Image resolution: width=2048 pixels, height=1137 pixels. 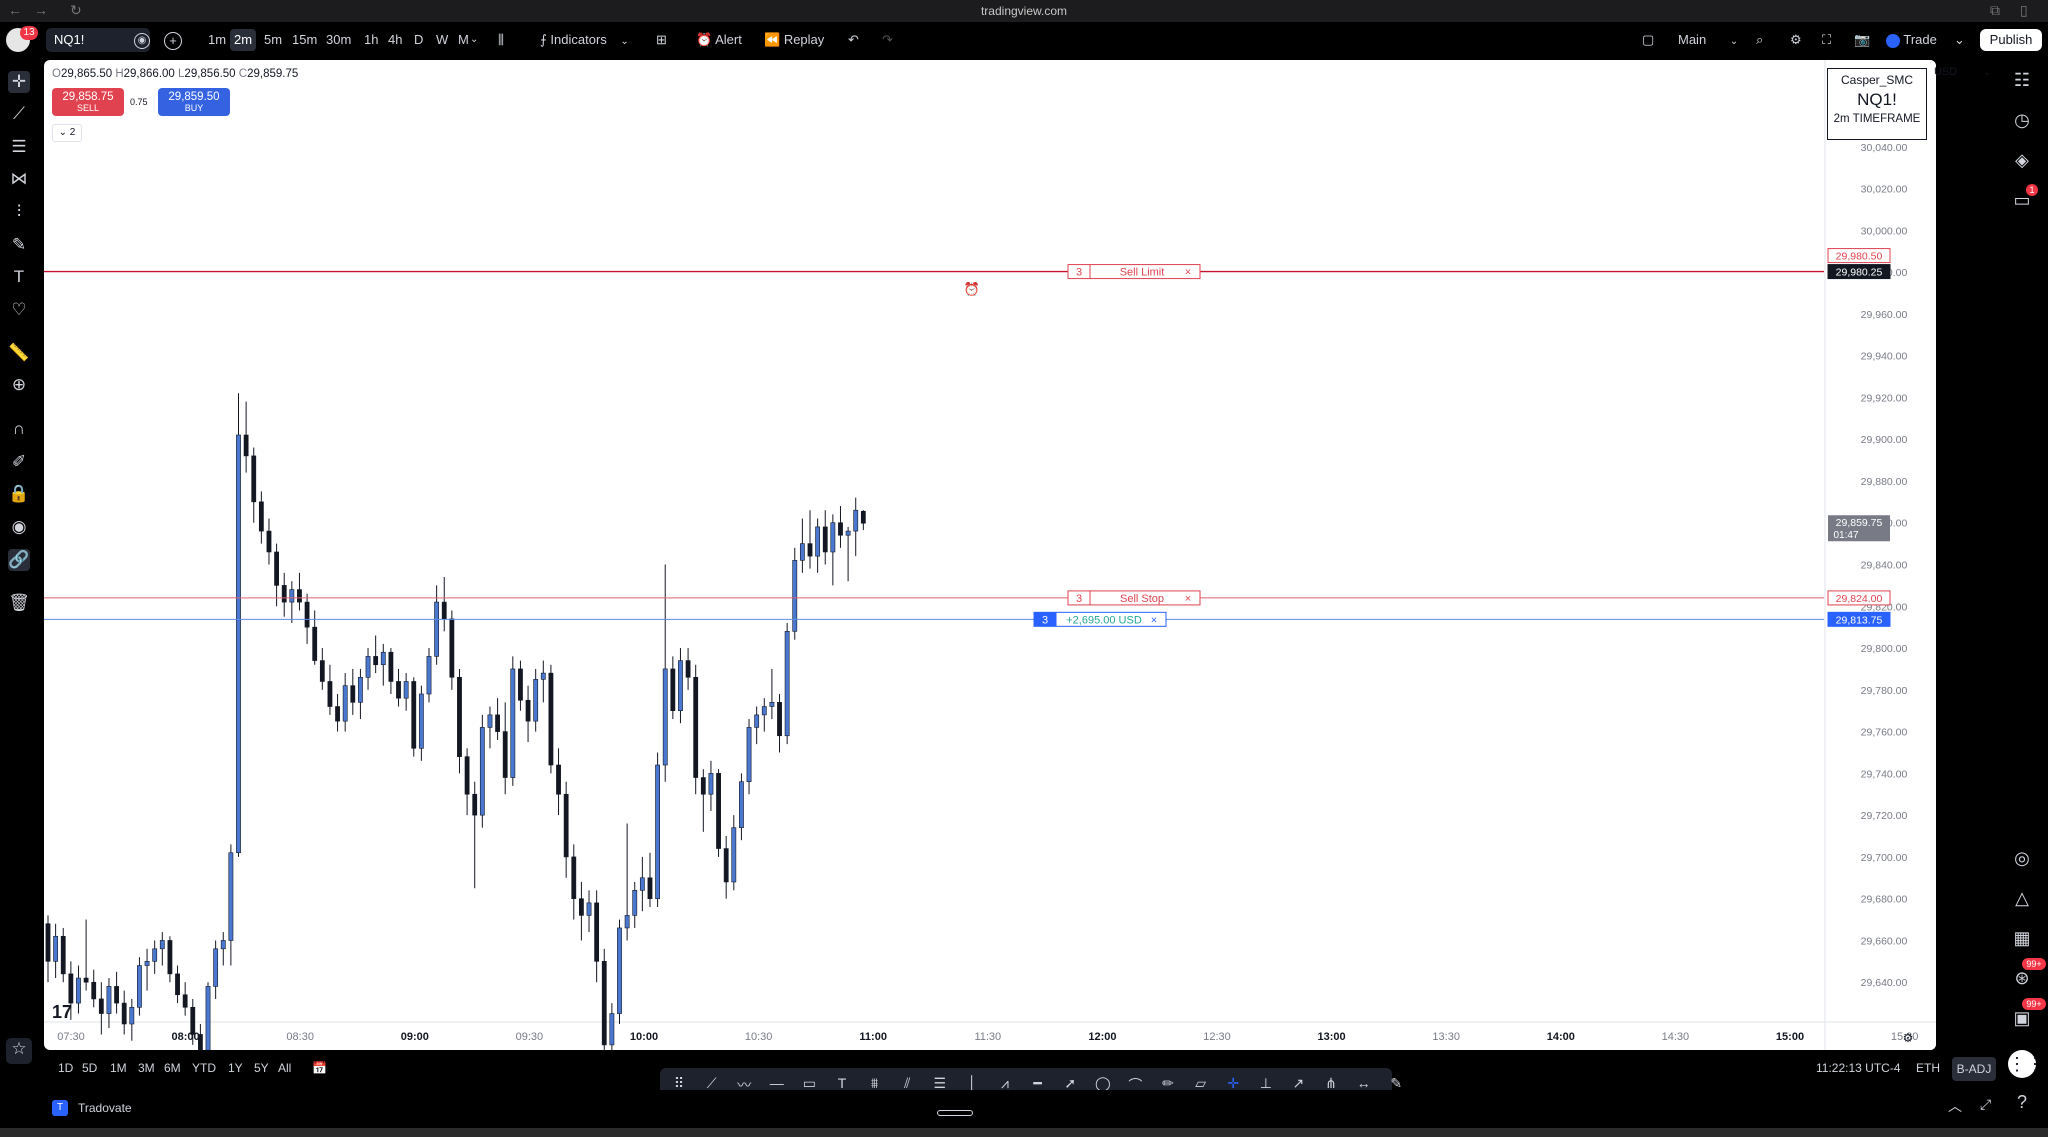 What do you see at coordinates (19, 560) in the screenshot?
I see `link-icon: 🔗` at bounding box center [19, 560].